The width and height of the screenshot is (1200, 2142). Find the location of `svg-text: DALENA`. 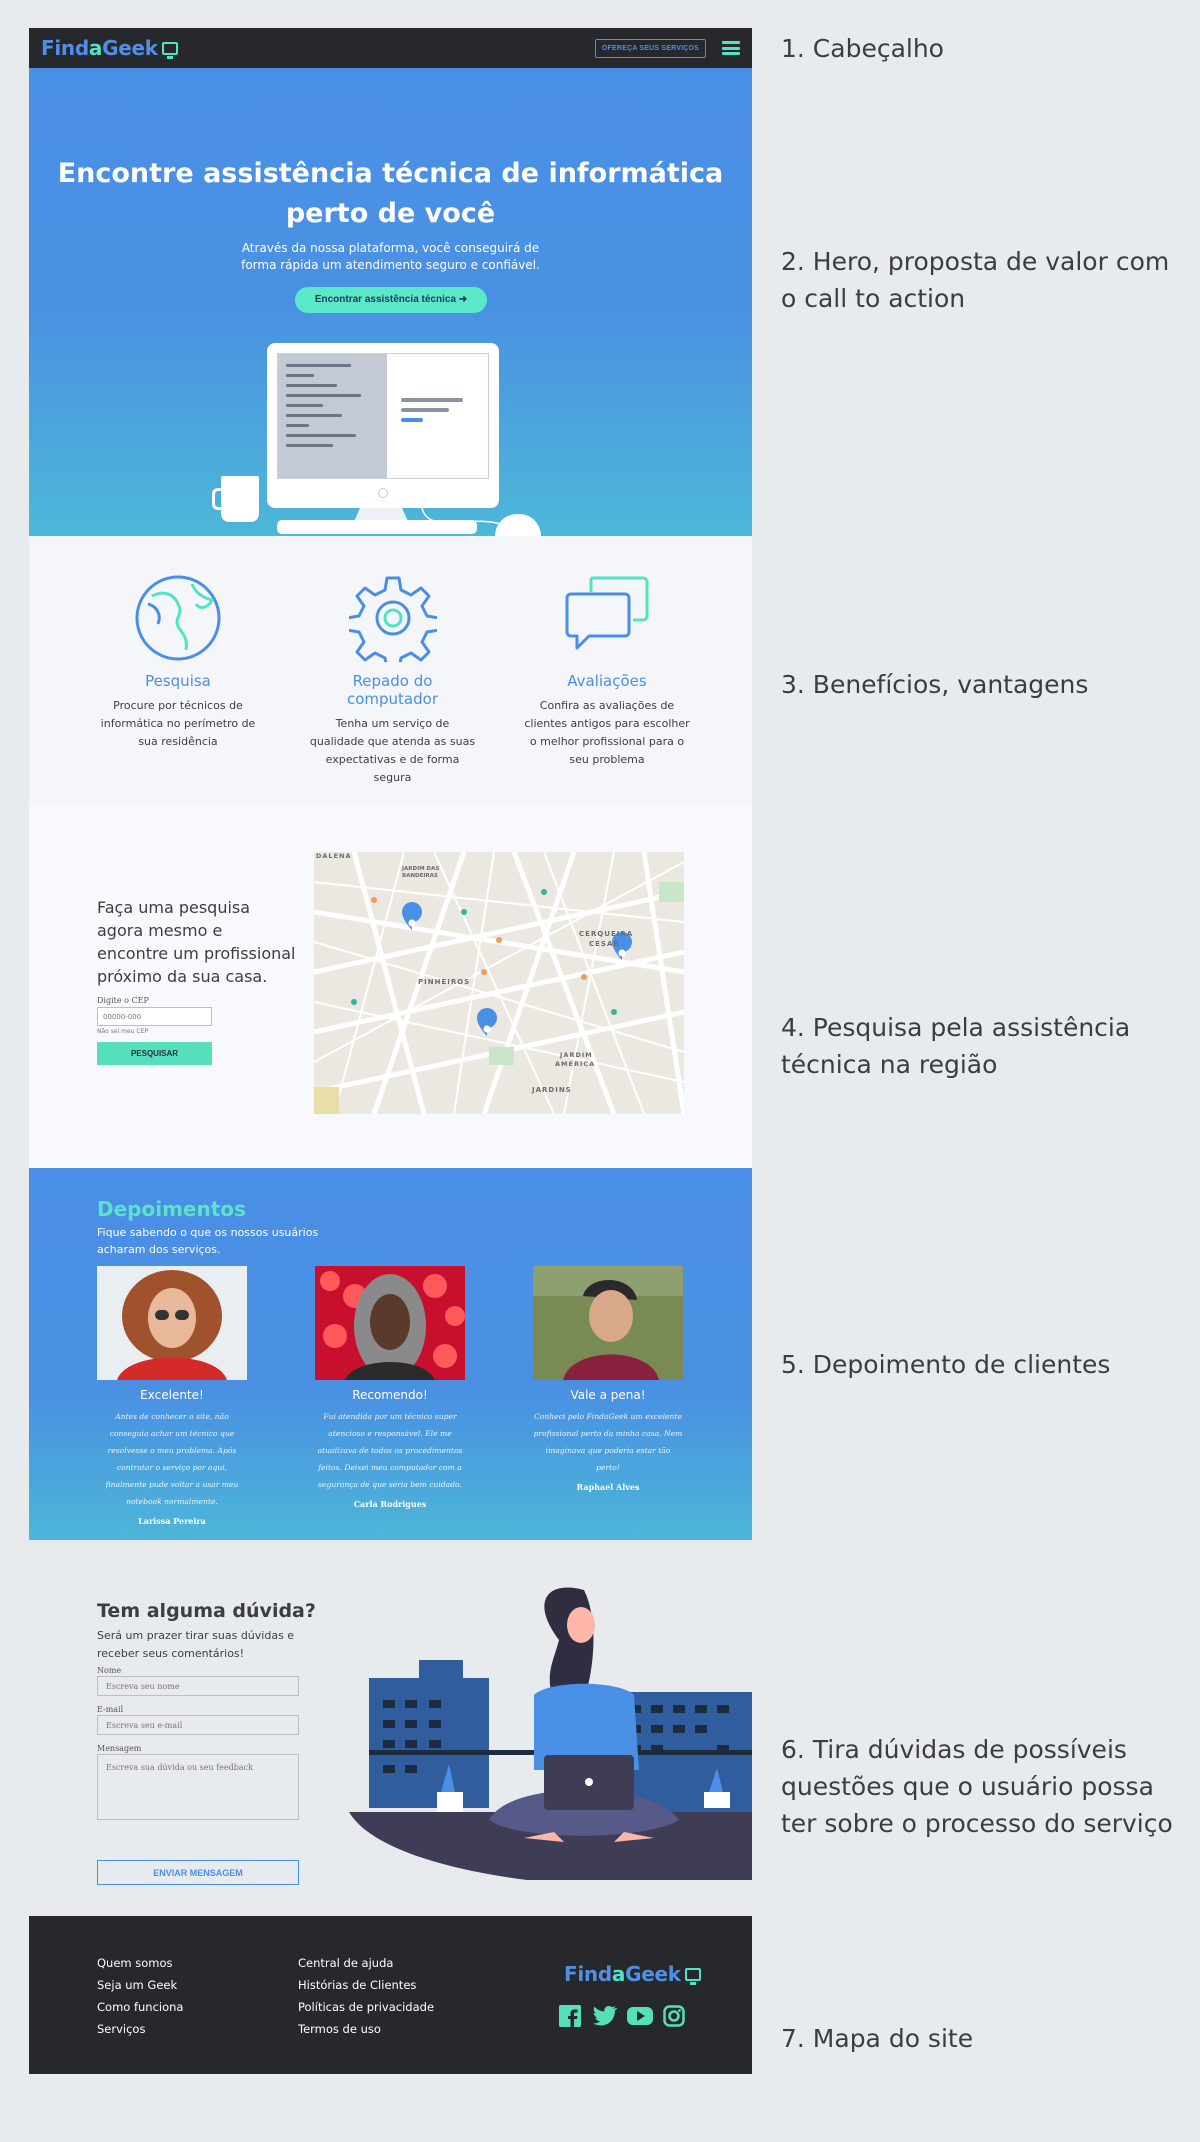

svg-text: DALENA is located at coordinates (333, 856).